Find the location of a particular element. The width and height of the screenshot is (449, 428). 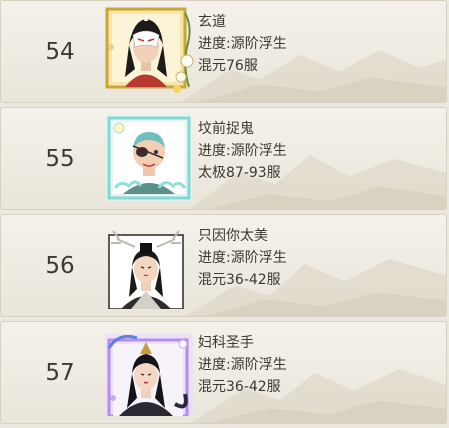

white-masked-warrior-gold-frame-icon is located at coordinates (149, 50).